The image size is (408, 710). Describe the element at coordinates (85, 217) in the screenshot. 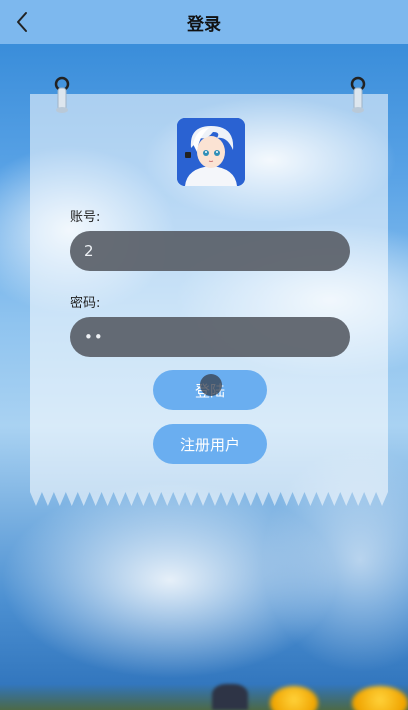

I see `account-label: 账号:` at that location.